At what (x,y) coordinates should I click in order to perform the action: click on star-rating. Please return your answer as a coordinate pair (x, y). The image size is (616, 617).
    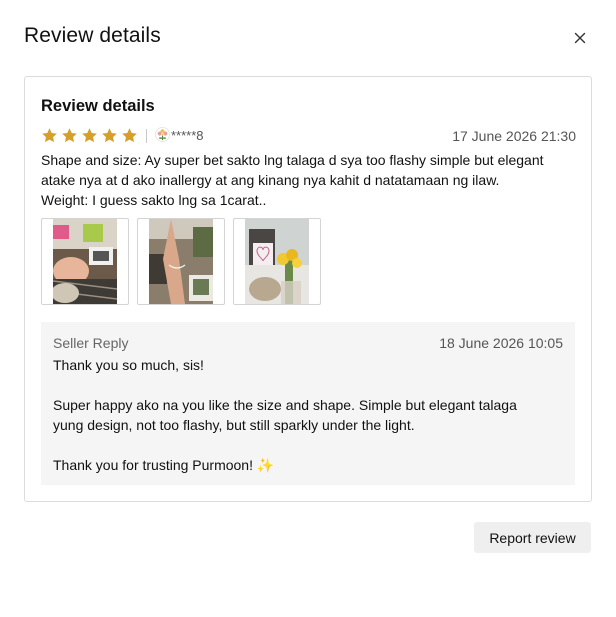
    Looking at the image, I should click on (89, 135).